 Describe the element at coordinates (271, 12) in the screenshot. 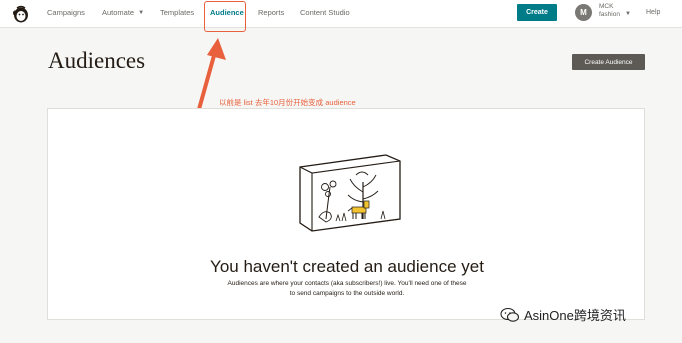

I see `nav-item-reports: Reports` at that location.